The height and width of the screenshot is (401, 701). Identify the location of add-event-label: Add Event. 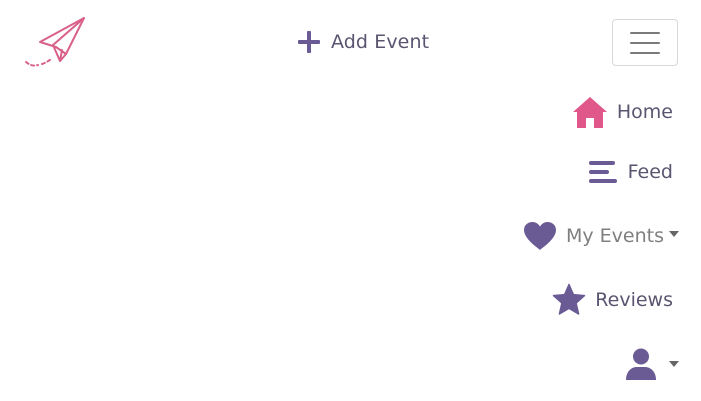
(380, 42).